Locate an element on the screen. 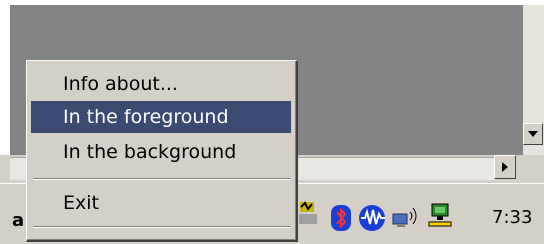 The image size is (544, 244). menu-item-foreground: In the foreground is located at coordinates (161, 117).